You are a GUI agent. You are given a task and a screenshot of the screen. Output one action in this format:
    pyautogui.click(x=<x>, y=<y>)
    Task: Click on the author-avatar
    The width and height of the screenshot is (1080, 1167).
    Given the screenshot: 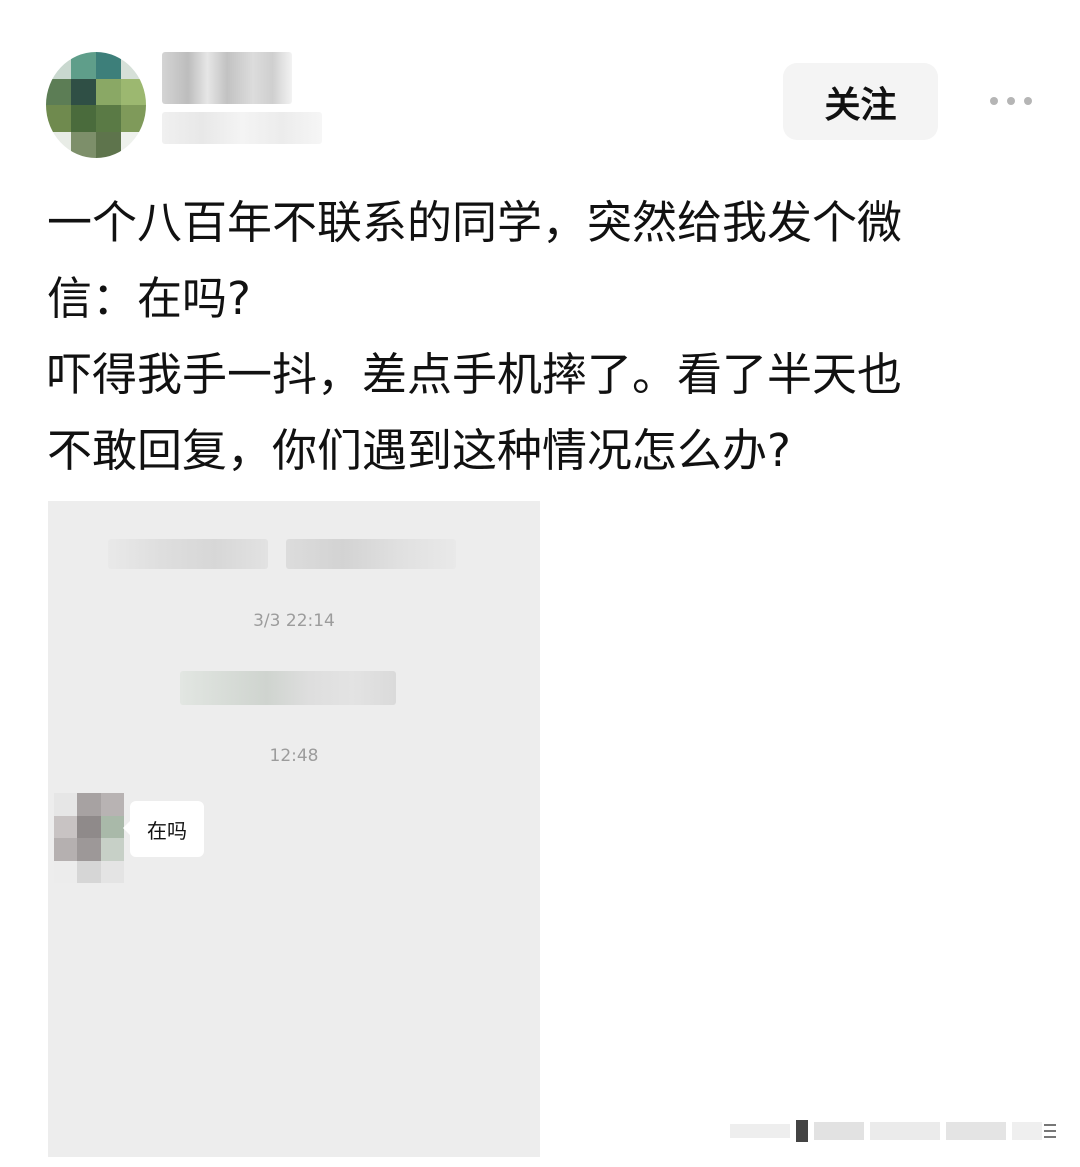 What is the action you would take?
    pyautogui.click(x=96, y=105)
    